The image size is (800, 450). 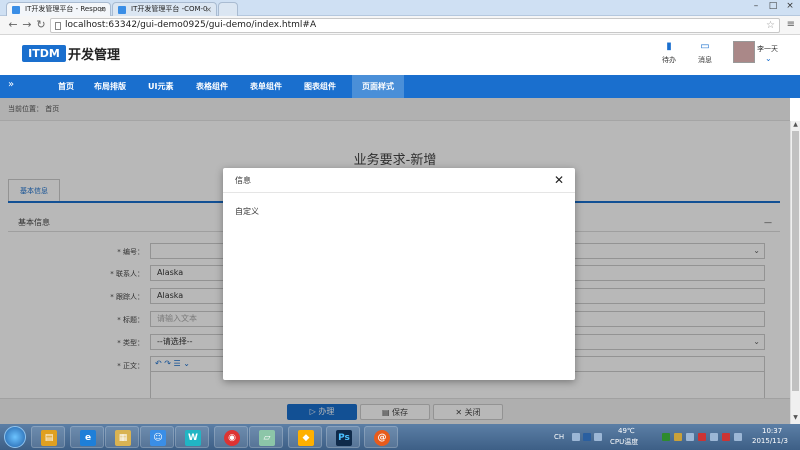 I want to click on modal-overlay-top, so click(x=395, y=109).